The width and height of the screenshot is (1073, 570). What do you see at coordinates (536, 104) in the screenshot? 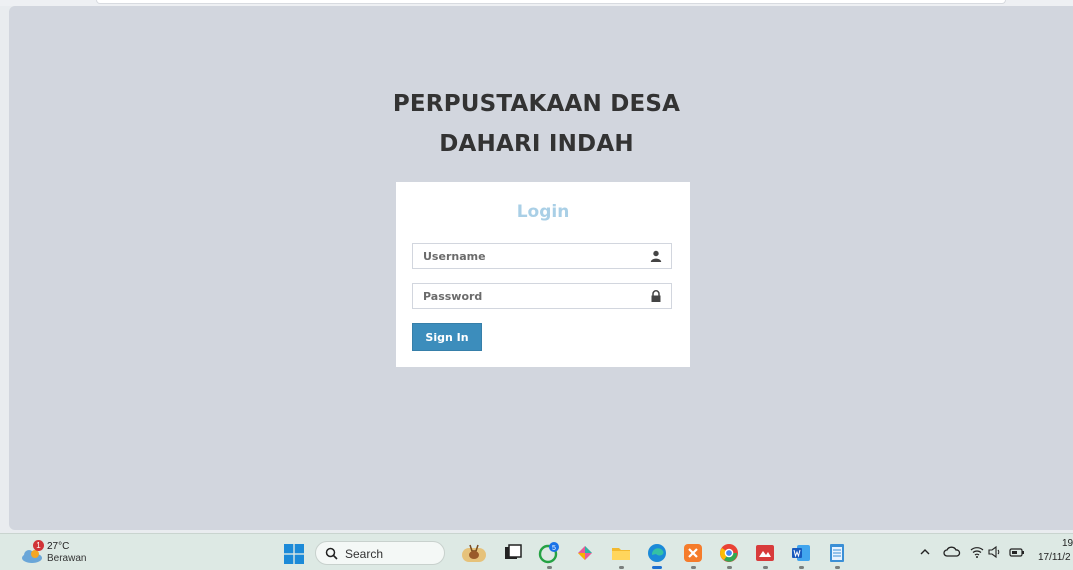
I see `site-title-line1: PERPUSTAKAAN DESA` at bounding box center [536, 104].